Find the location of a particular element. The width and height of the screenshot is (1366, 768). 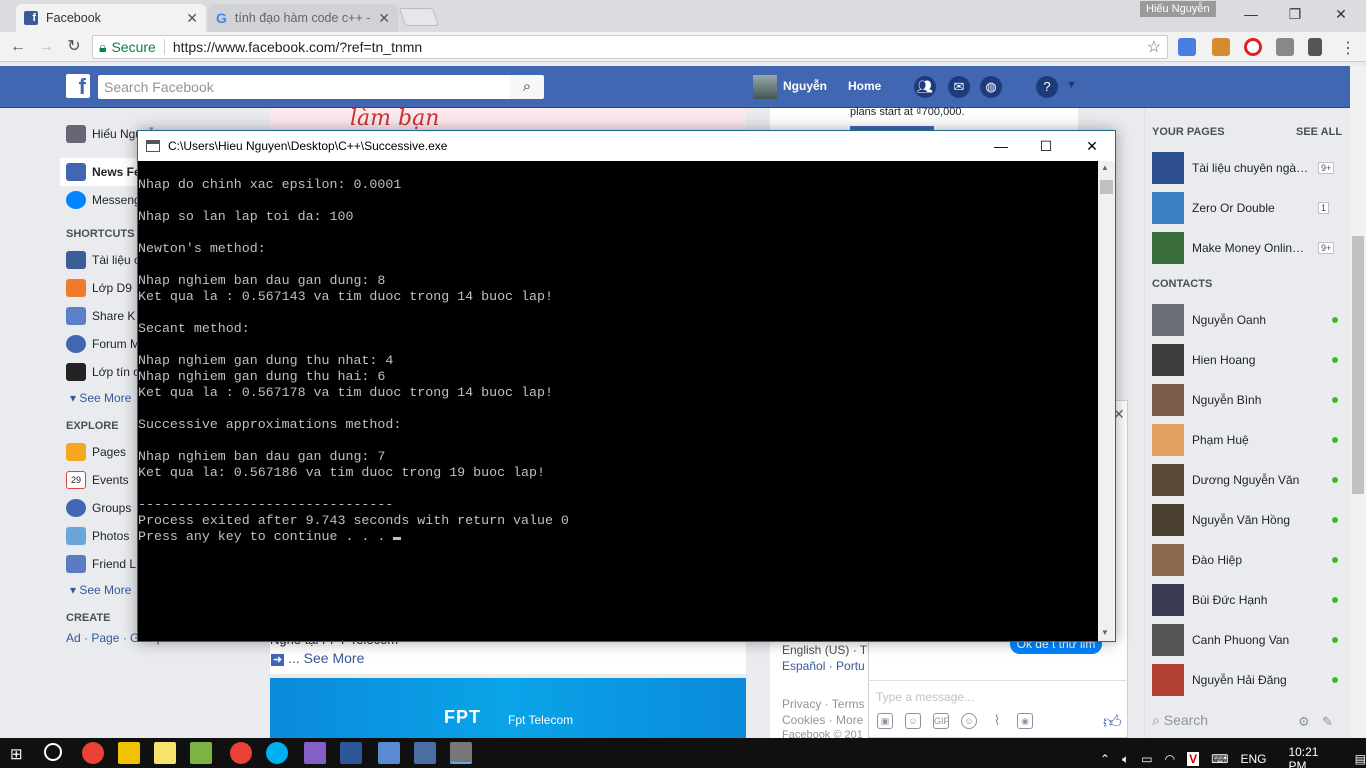

translate-extension-icon is located at coordinates (1187, 47).